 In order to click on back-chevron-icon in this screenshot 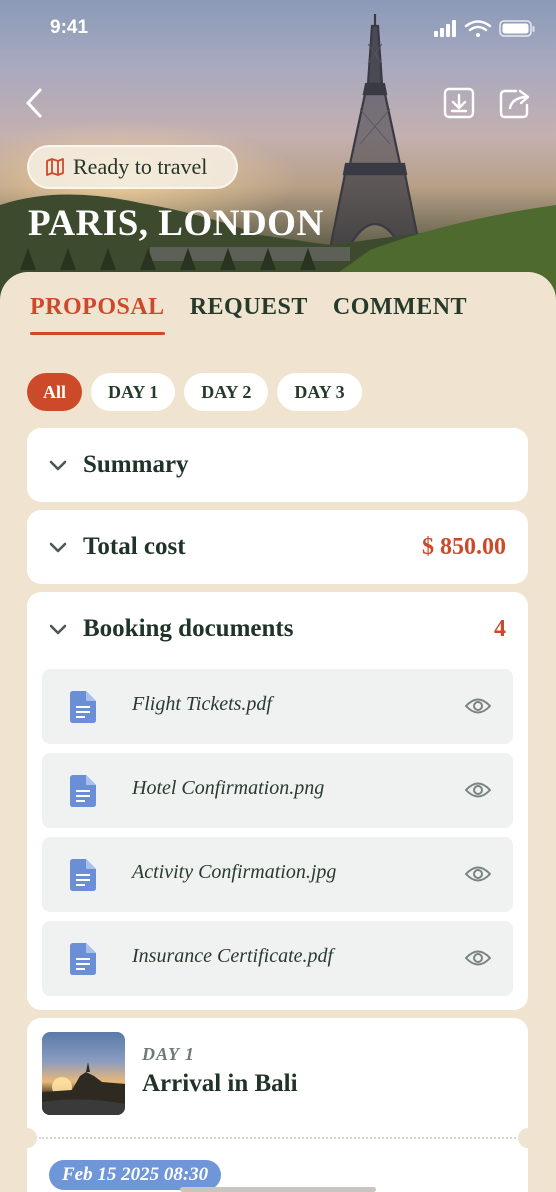, I will do `click(35, 103)`.